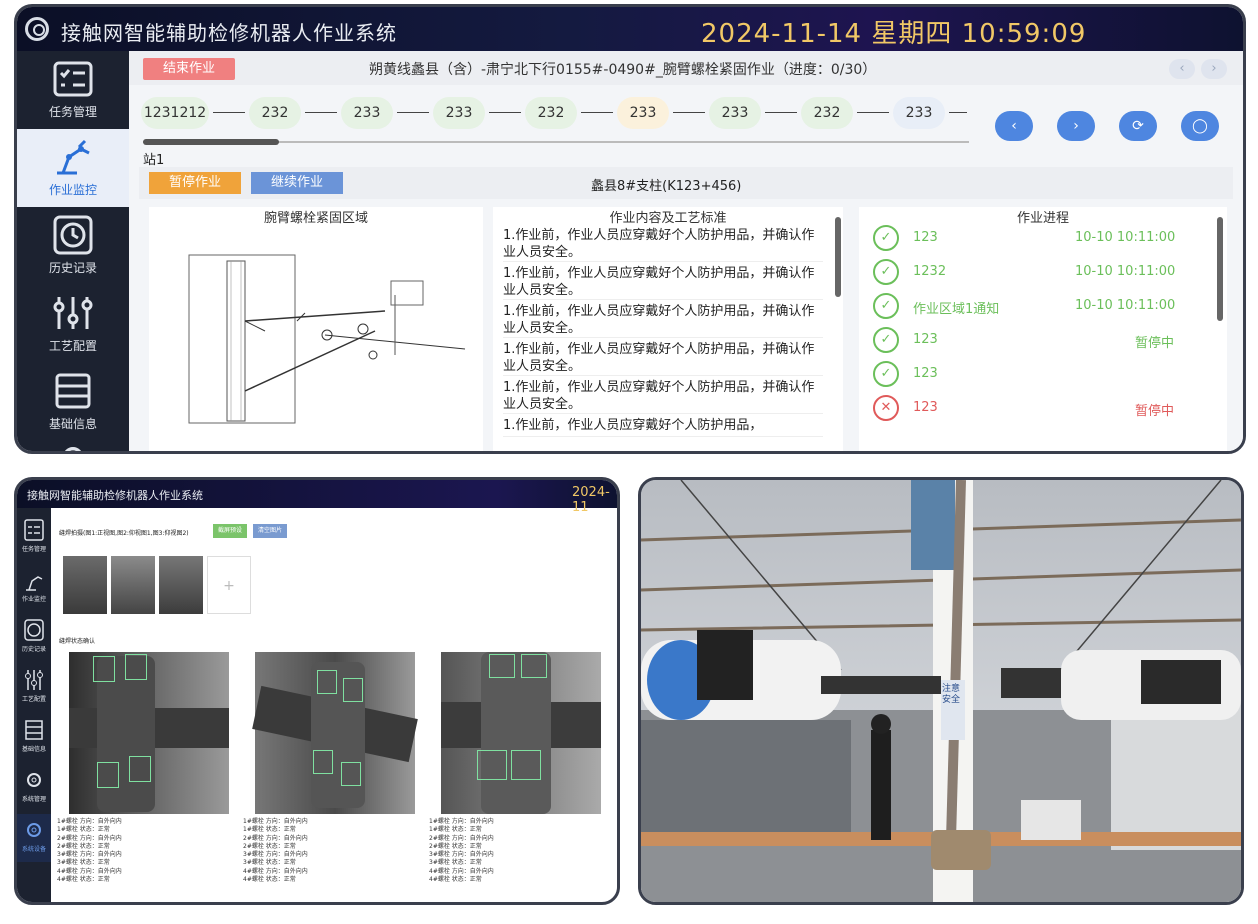 This screenshot has width=1258, height=924. What do you see at coordinates (229, 585) in the screenshot?
I see `add-image-button: +` at bounding box center [229, 585].